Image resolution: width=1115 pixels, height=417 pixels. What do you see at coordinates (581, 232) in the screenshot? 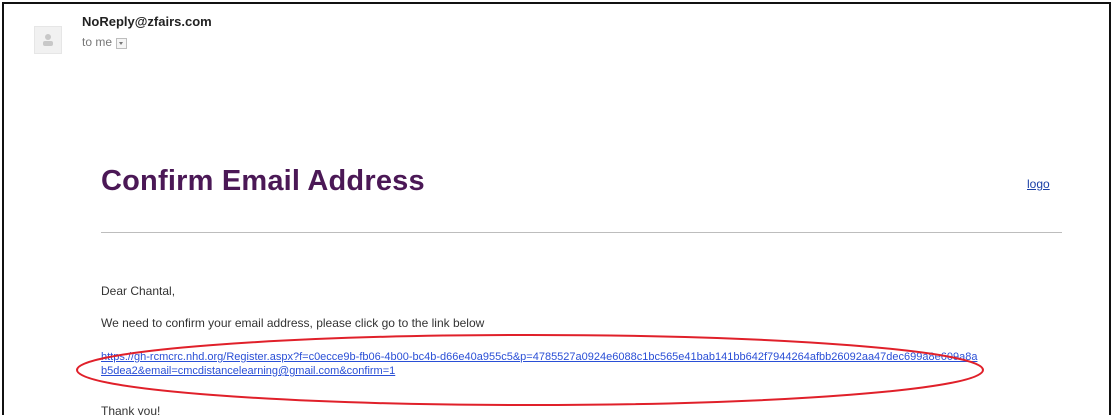
I see `divider` at bounding box center [581, 232].